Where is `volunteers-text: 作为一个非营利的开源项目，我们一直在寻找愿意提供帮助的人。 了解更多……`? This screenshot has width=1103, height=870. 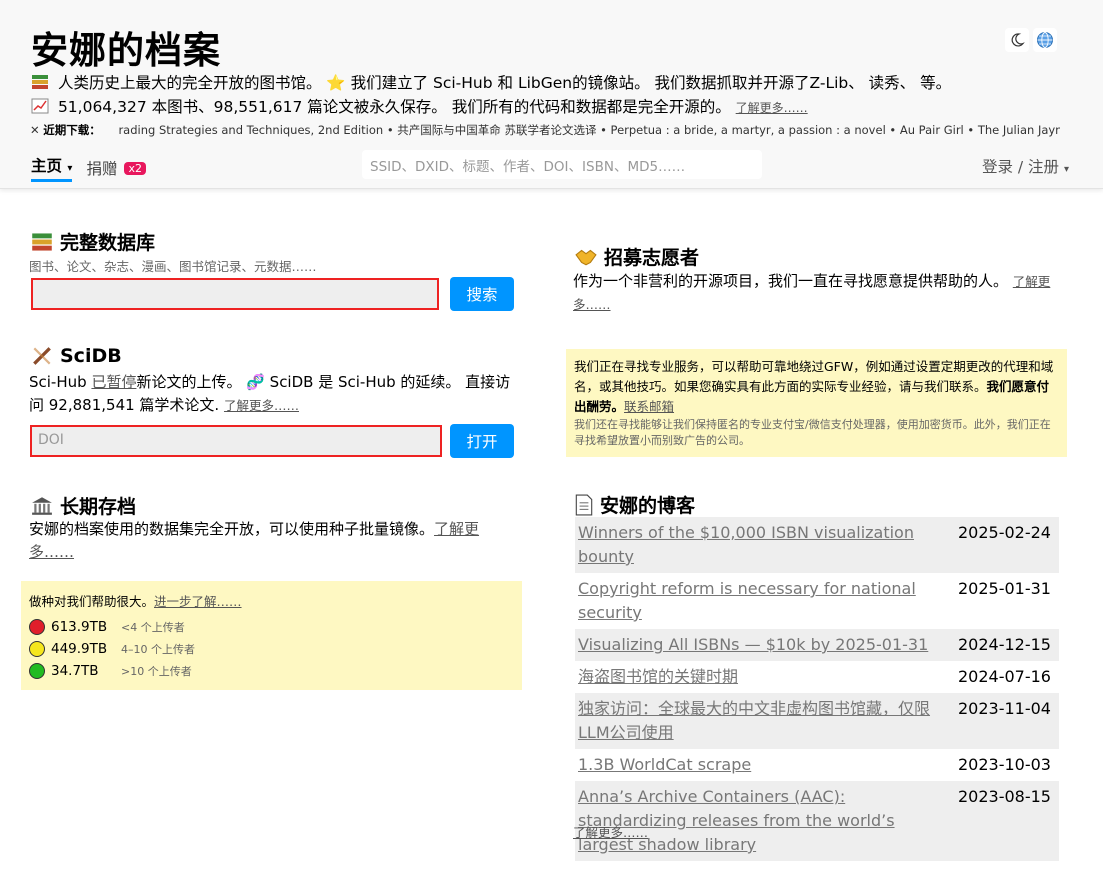
volunteers-text: 作为一个非营利的开源项目，我们一直在寻找愿意提供帮助的人。 了解更多…… is located at coordinates (812, 292).